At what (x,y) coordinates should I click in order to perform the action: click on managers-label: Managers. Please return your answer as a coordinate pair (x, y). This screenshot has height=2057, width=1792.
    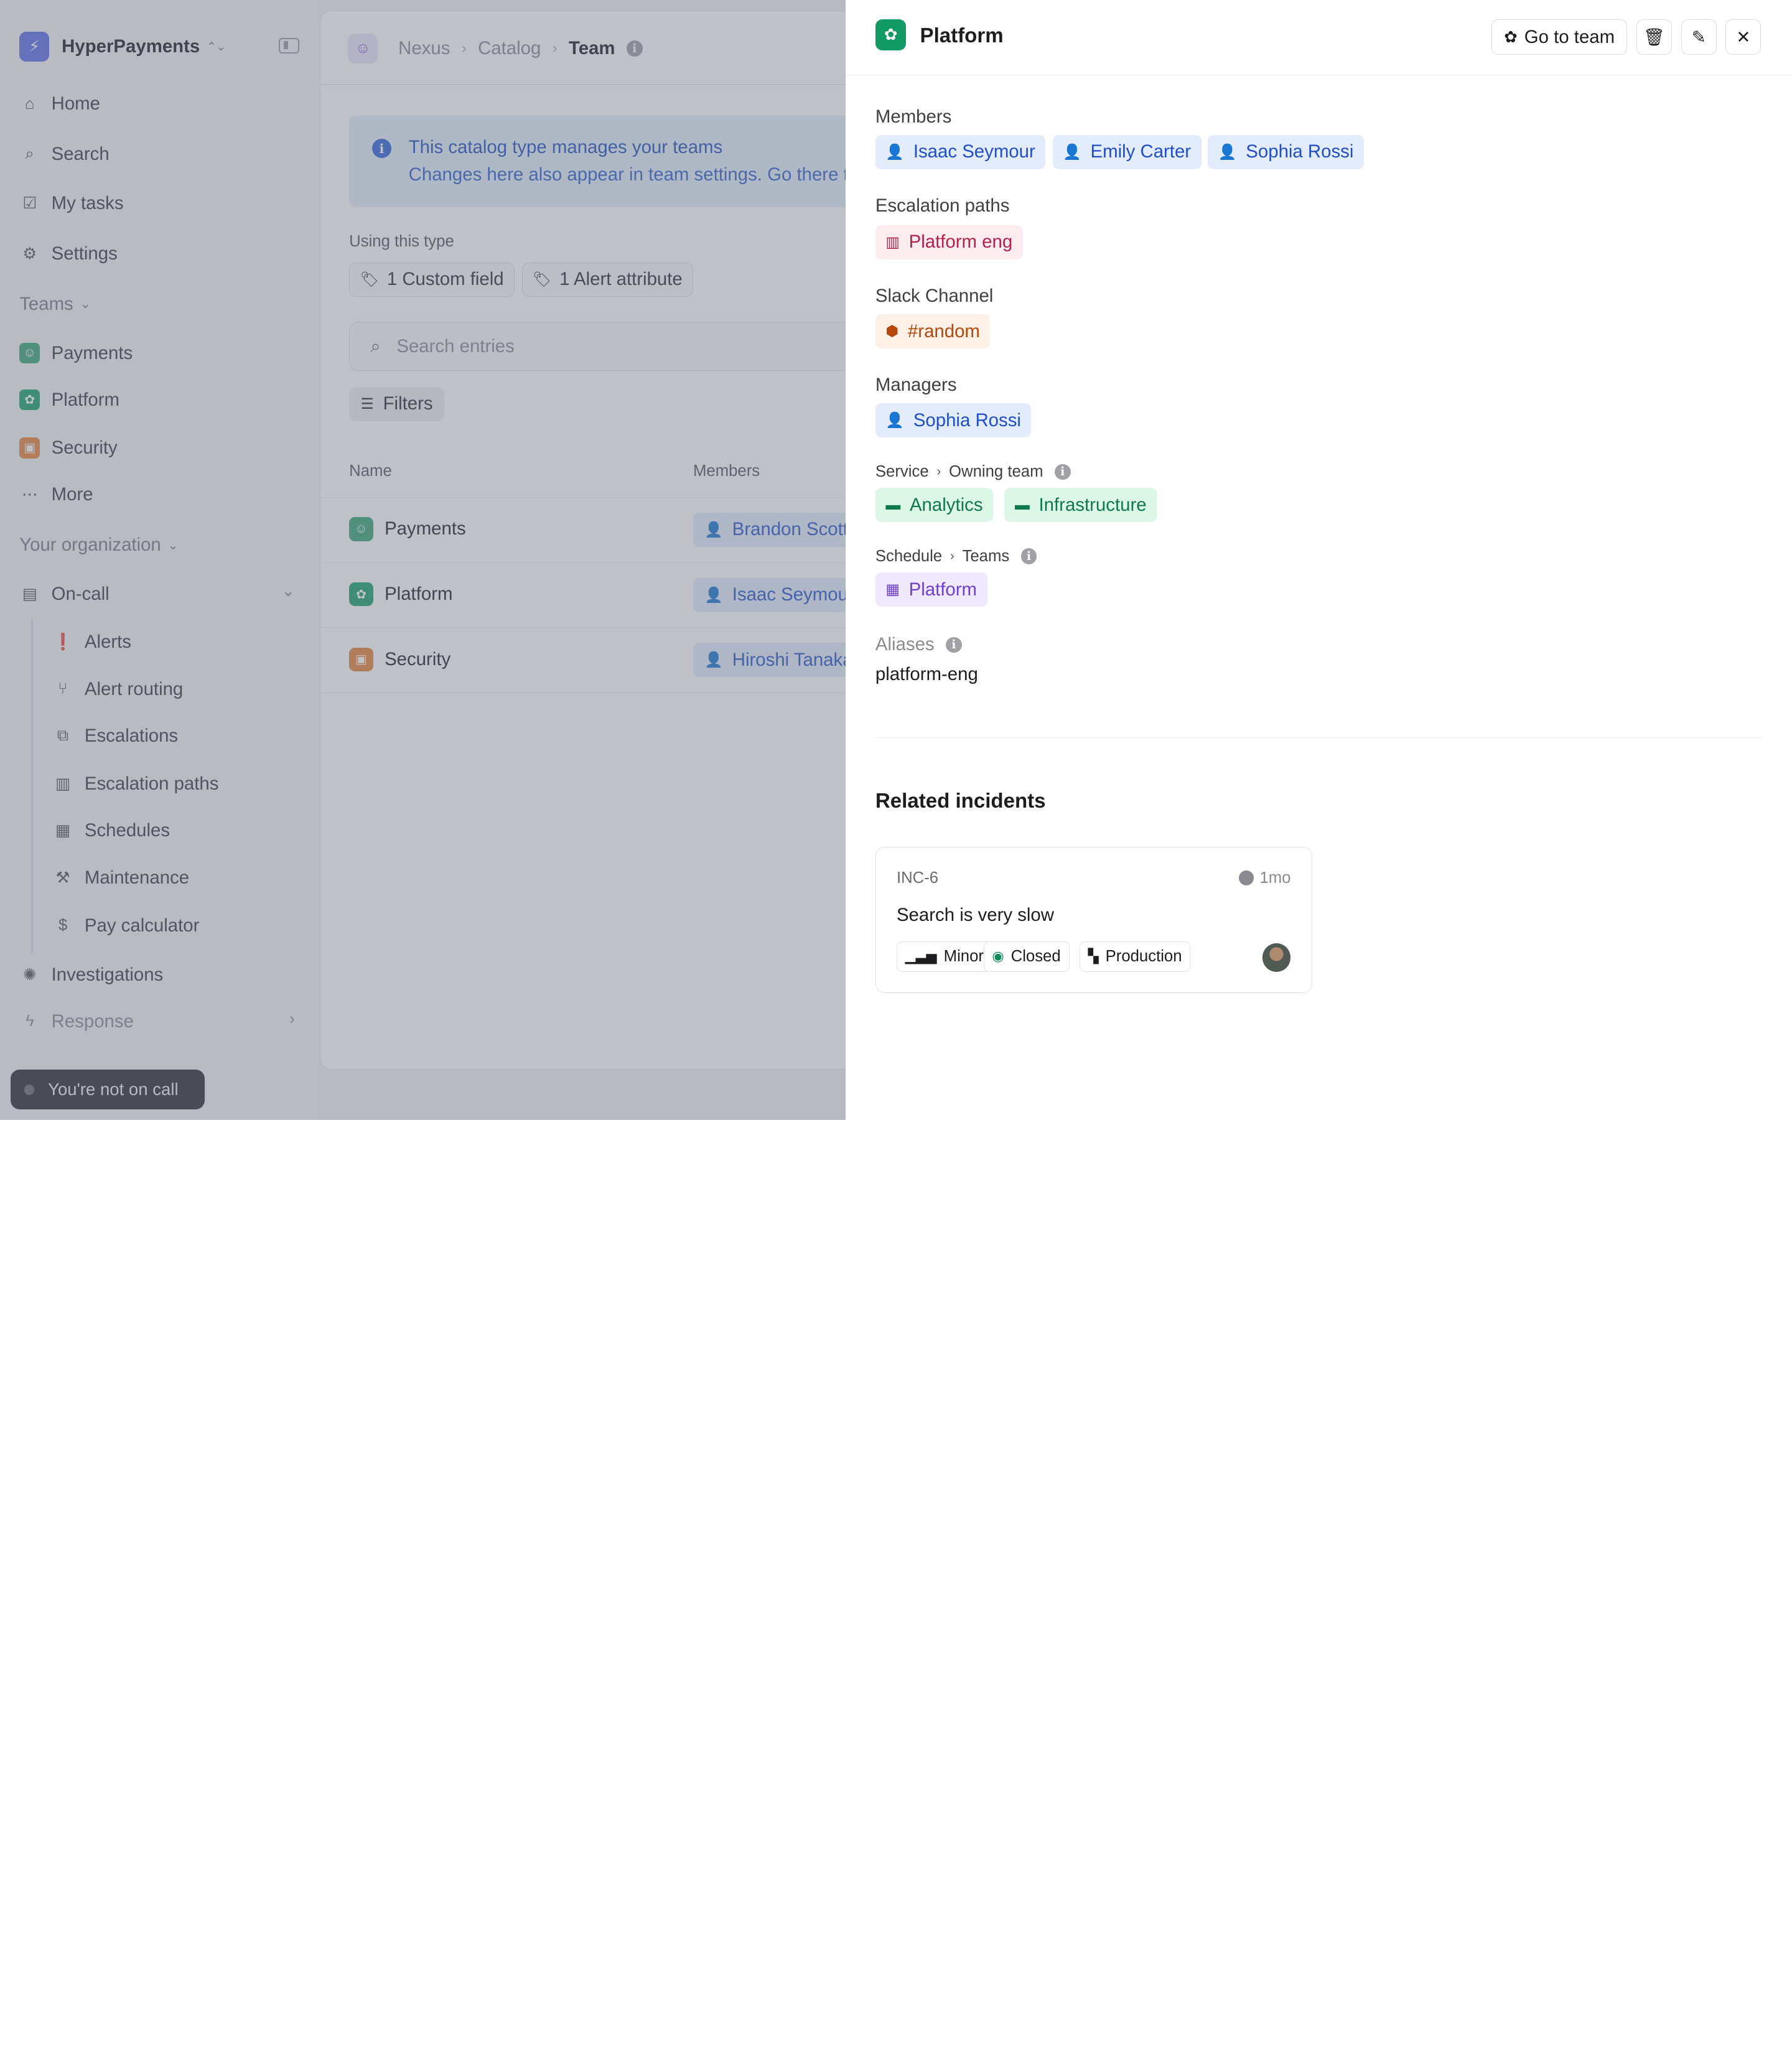
    Looking at the image, I should click on (916, 385).